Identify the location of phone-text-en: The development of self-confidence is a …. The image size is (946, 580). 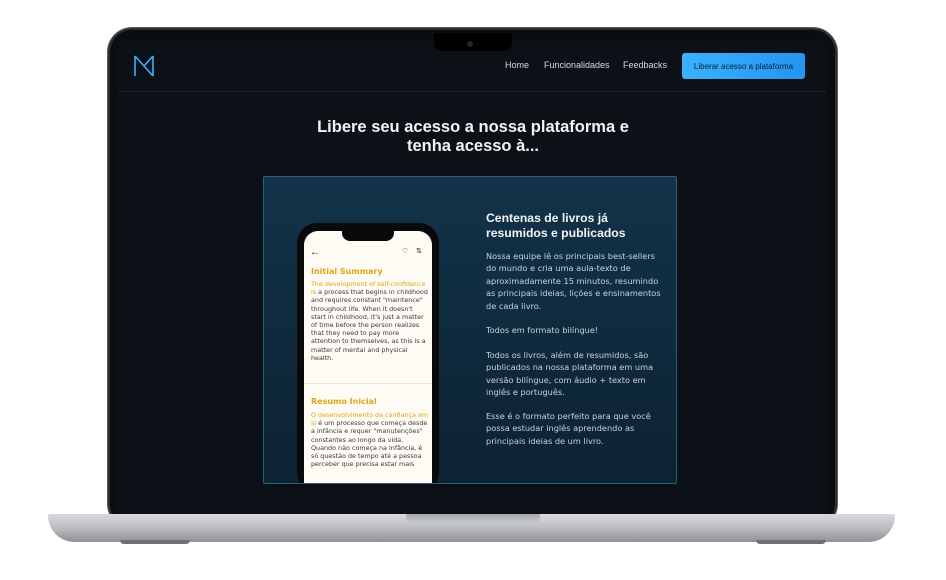
(370, 321).